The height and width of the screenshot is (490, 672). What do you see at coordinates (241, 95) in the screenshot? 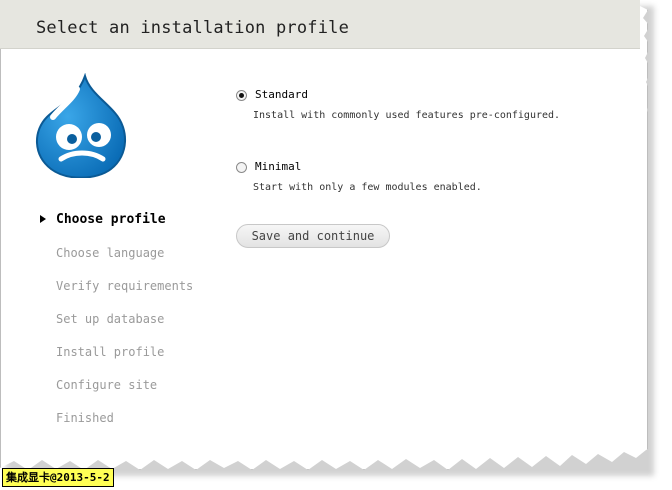
I see `standard-radio` at bounding box center [241, 95].